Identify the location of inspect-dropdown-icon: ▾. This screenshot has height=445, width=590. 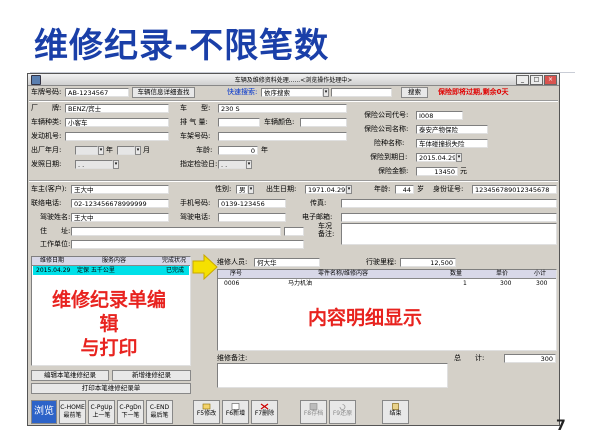
(249, 164).